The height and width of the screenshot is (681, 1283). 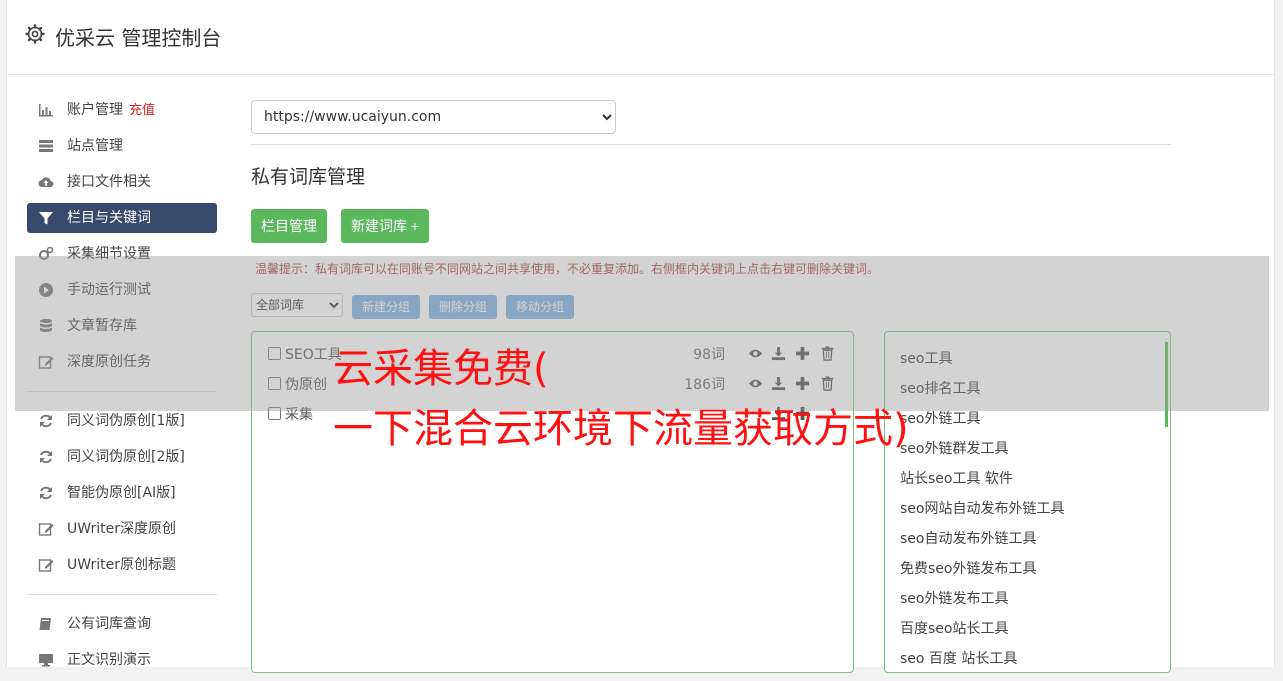 What do you see at coordinates (95, 146) in the screenshot?
I see `sidebar-item-label: 站点管理` at bounding box center [95, 146].